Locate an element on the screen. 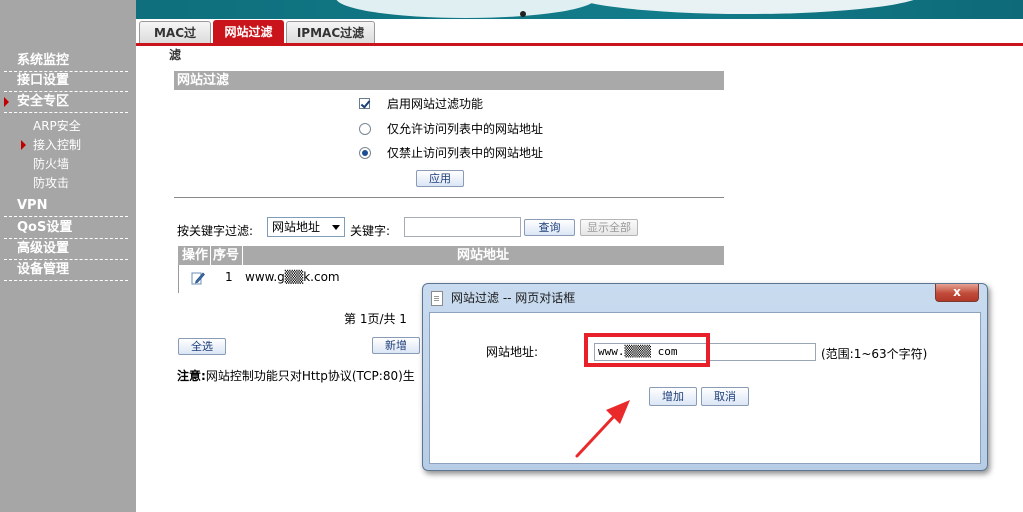 The image size is (1023, 512). note-text: 注意:网站控制功能只对Http协议(TCP:80)生 is located at coordinates (296, 375).